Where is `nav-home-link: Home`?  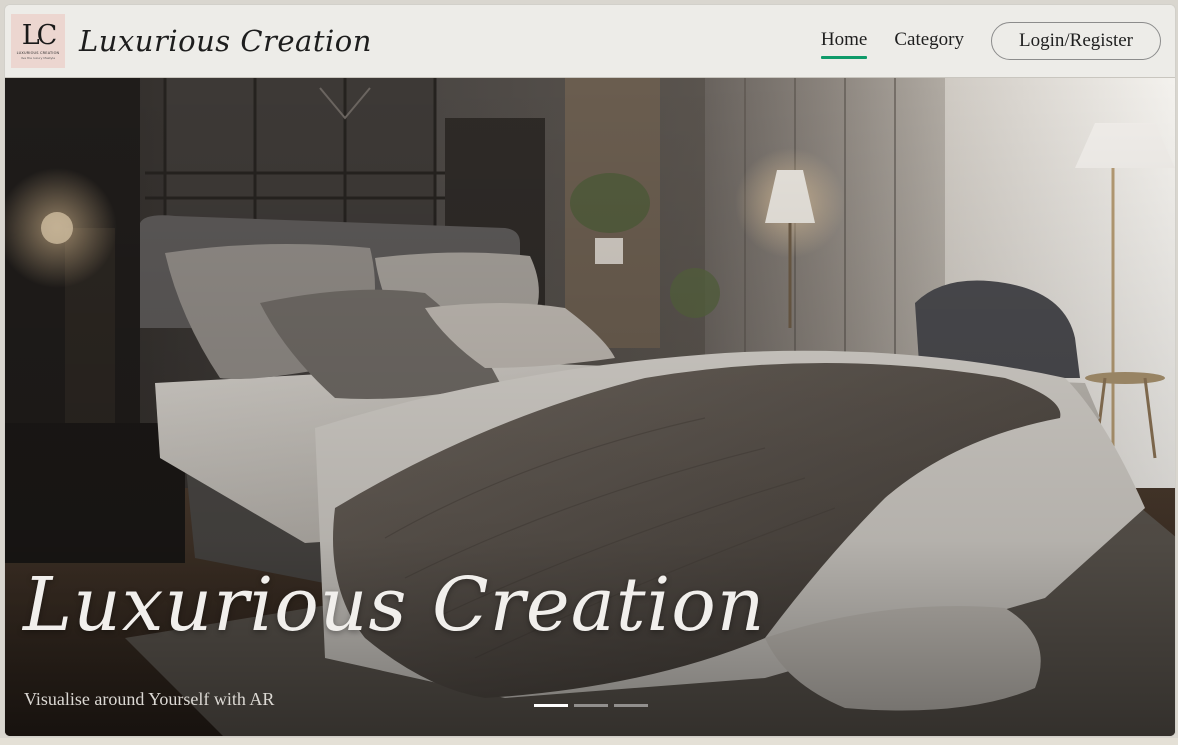
nav-home-link: Home is located at coordinates (844, 42).